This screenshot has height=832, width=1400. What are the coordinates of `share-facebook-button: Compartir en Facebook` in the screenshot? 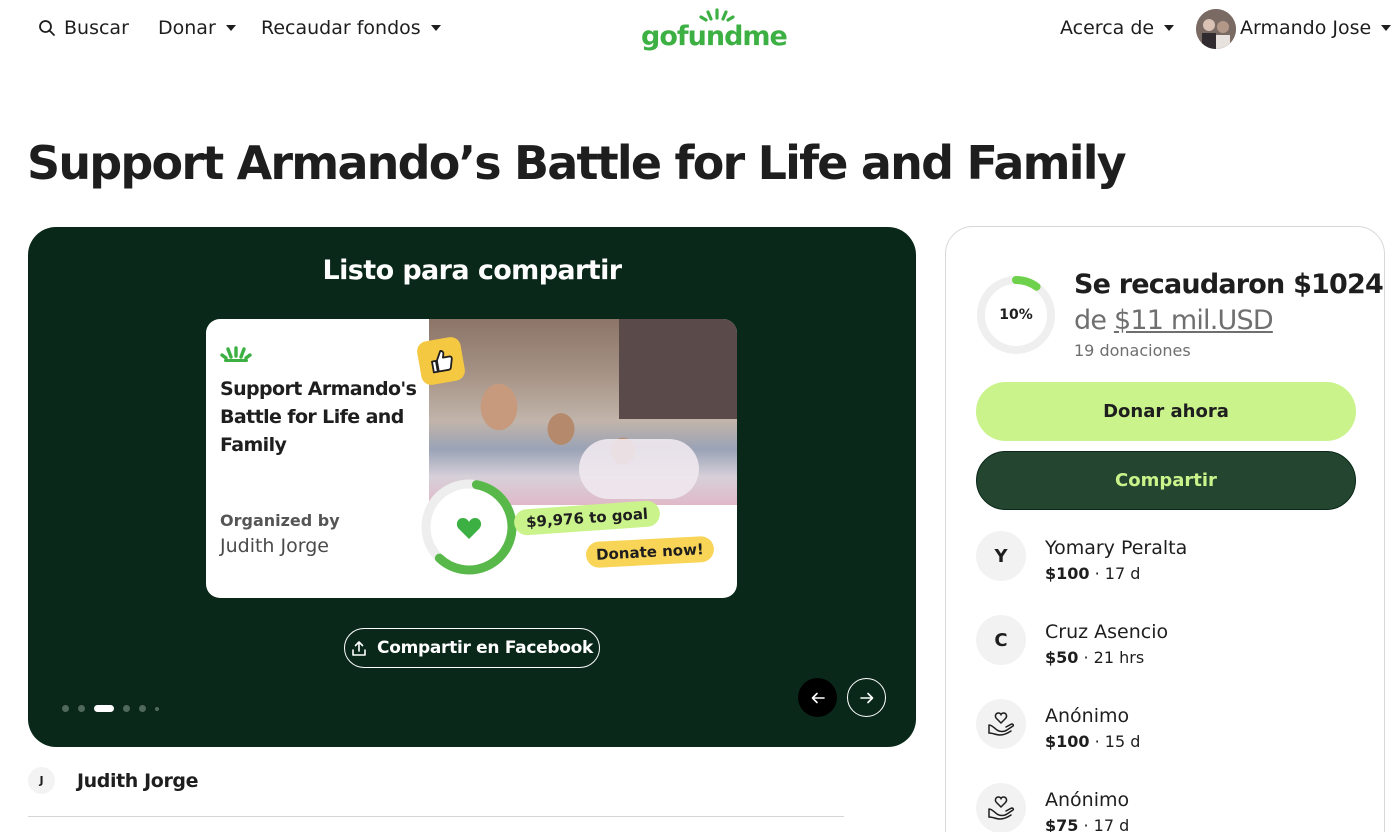 It's located at (472, 648).